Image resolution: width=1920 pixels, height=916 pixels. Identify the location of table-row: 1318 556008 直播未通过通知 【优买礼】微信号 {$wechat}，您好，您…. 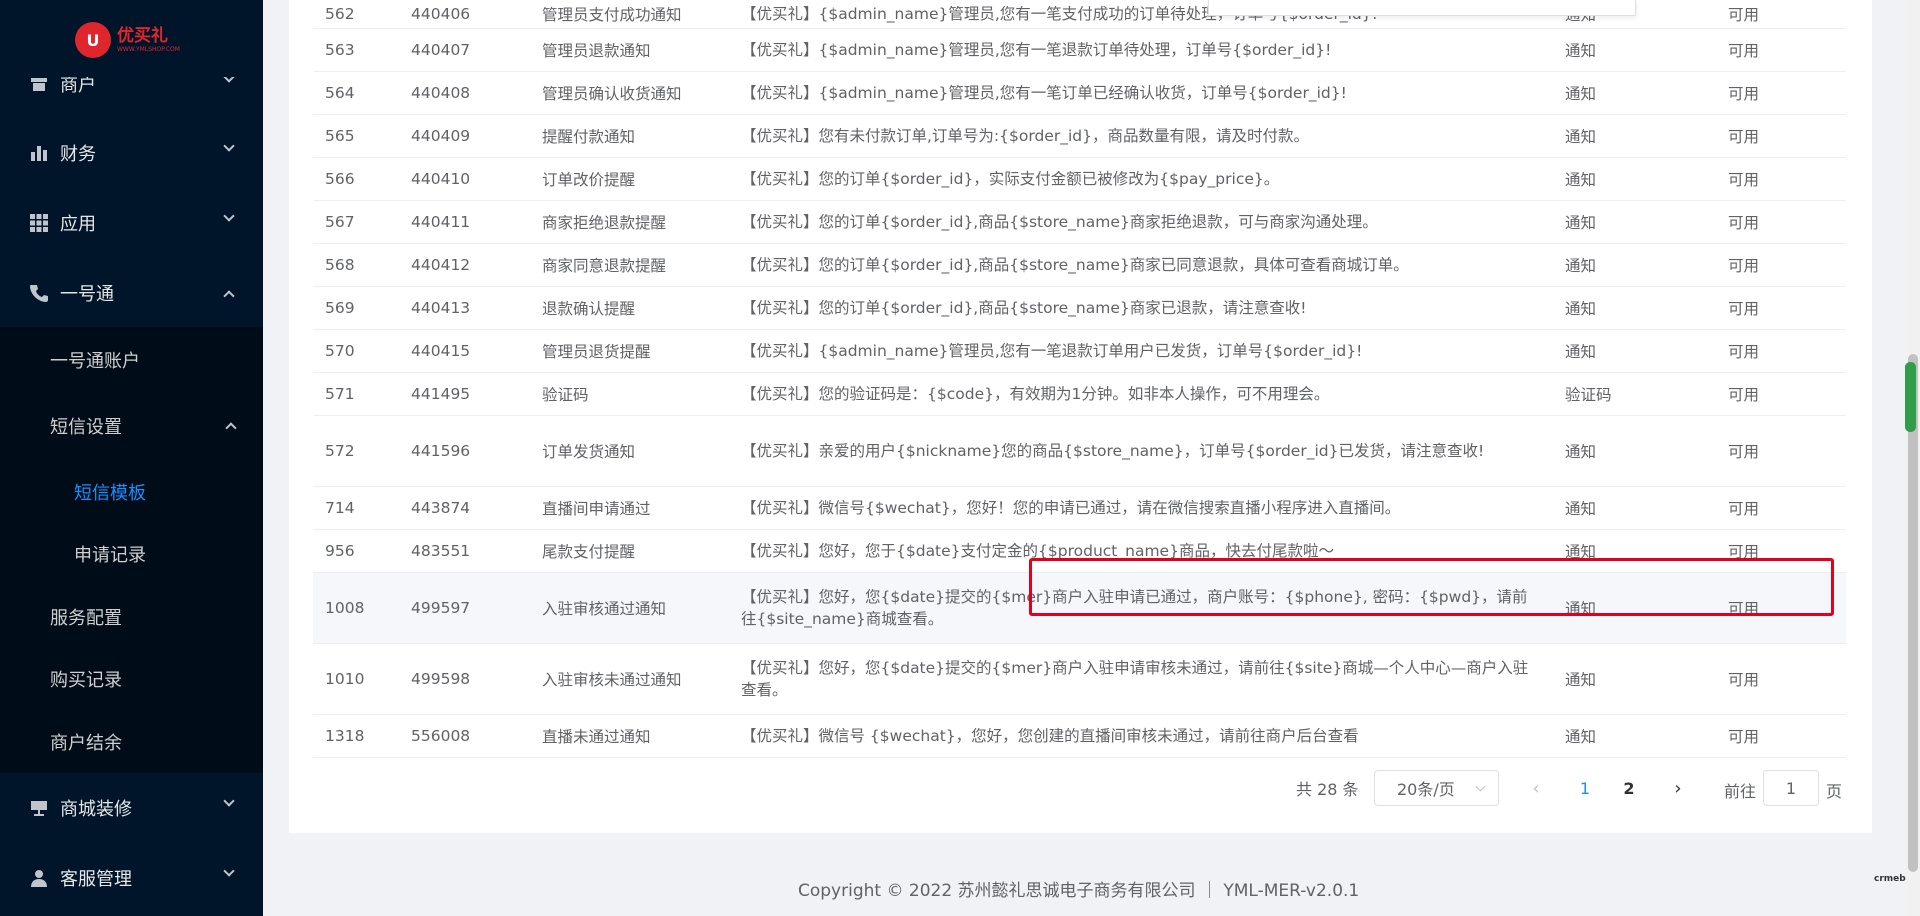
(1079, 736).